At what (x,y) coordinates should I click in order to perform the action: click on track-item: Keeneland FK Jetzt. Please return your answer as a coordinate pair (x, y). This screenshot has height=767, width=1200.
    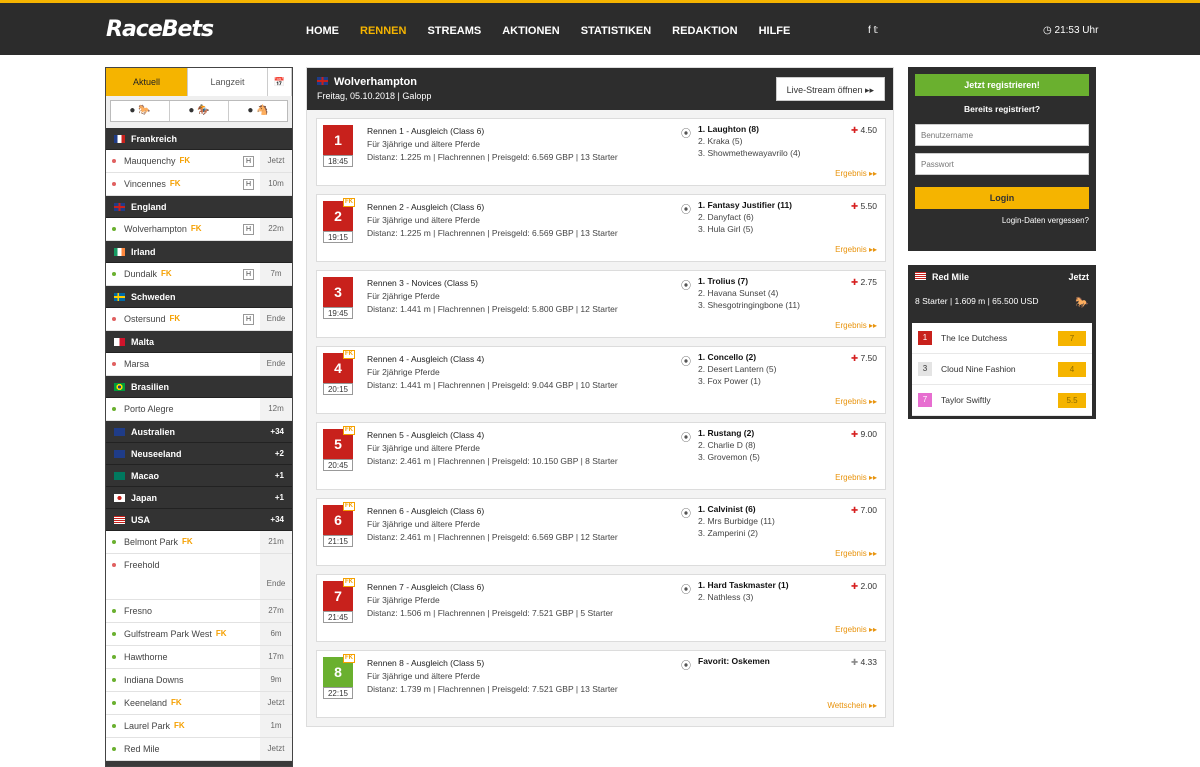
    Looking at the image, I should click on (199, 703).